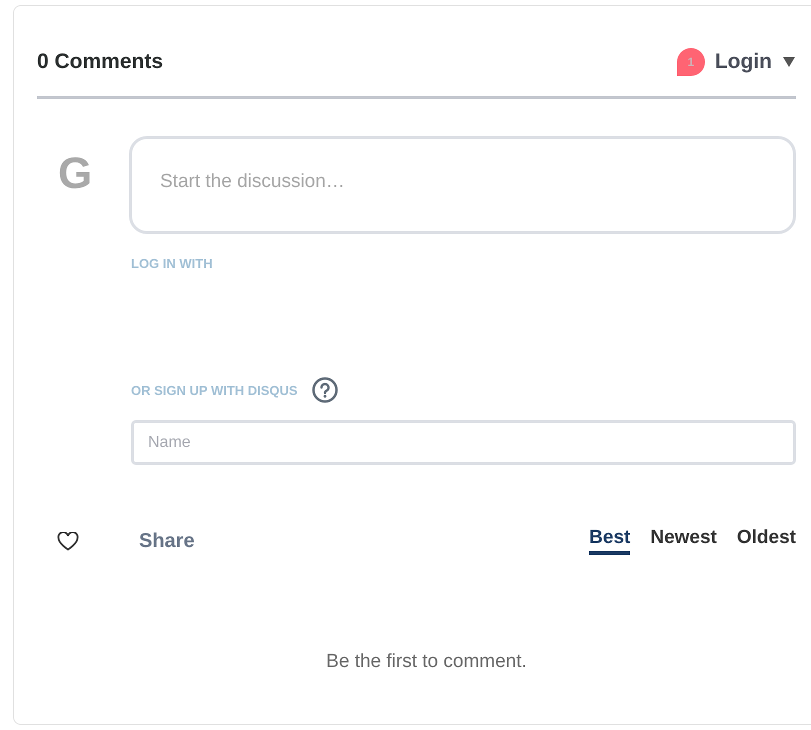 Image resolution: width=811 pixels, height=730 pixels. I want to click on share-button: Share, so click(167, 541).